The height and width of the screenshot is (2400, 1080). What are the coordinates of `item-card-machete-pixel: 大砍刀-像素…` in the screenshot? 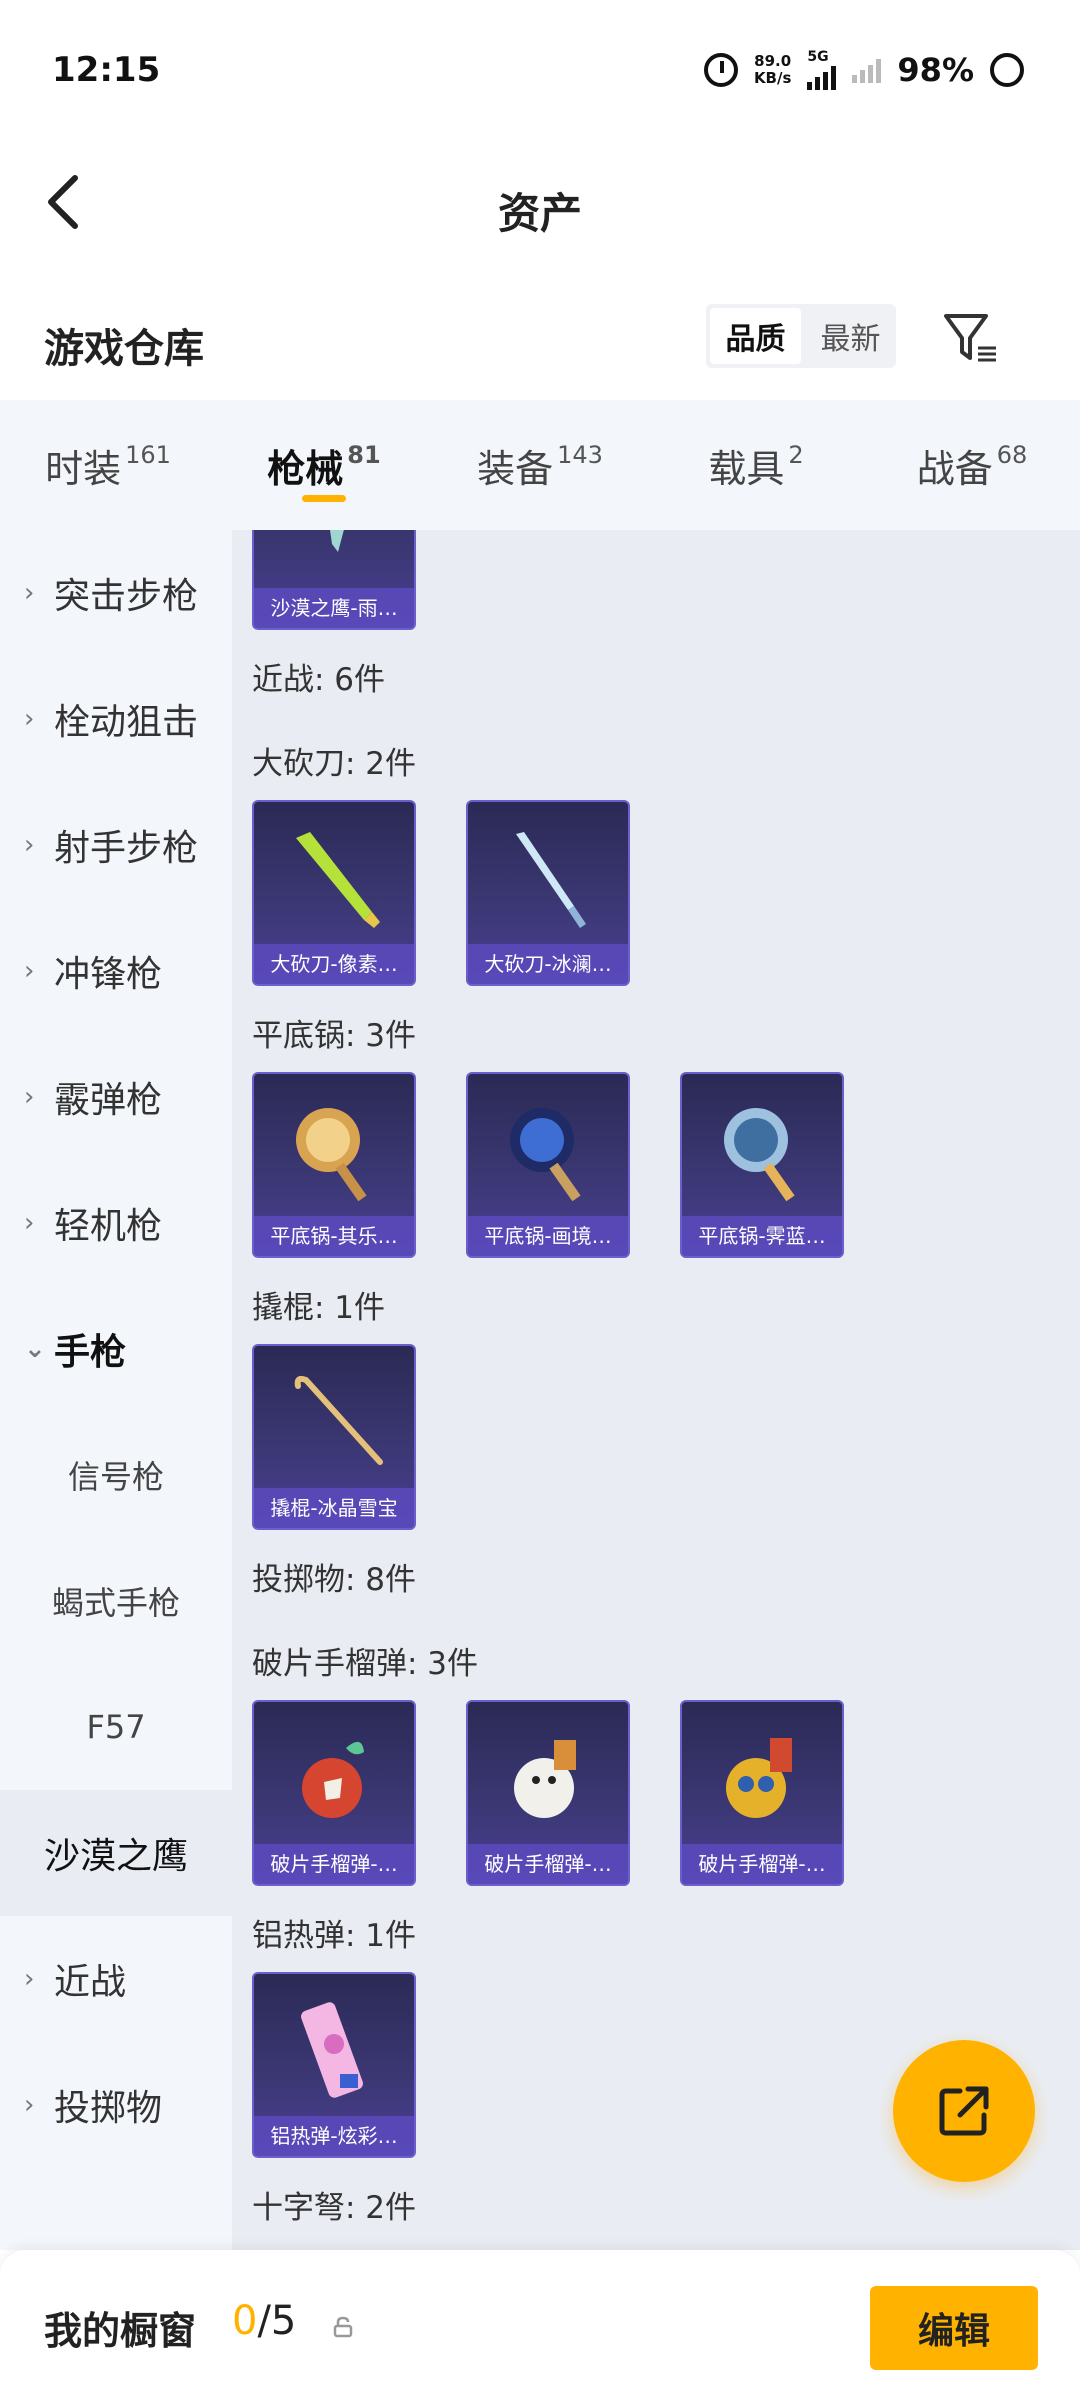 It's located at (334, 893).